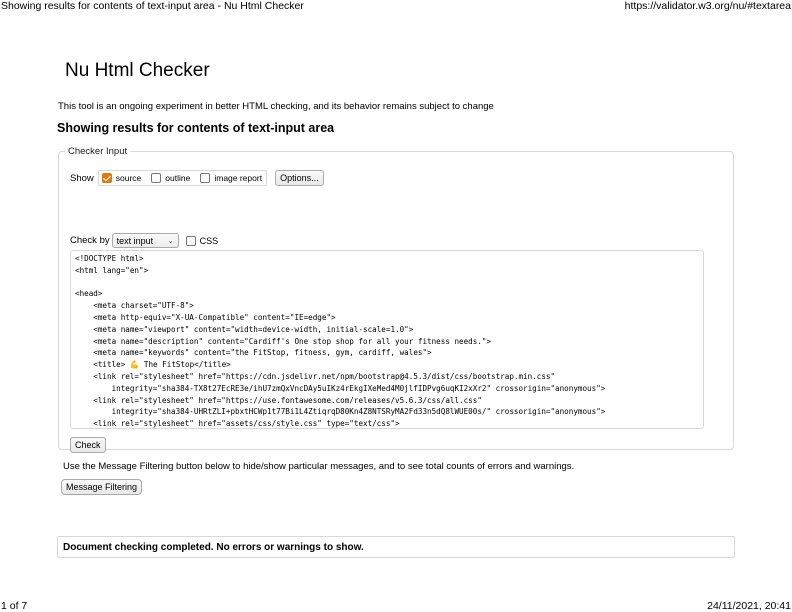  I want to click on image-report-checkbox, so click(205, 178).